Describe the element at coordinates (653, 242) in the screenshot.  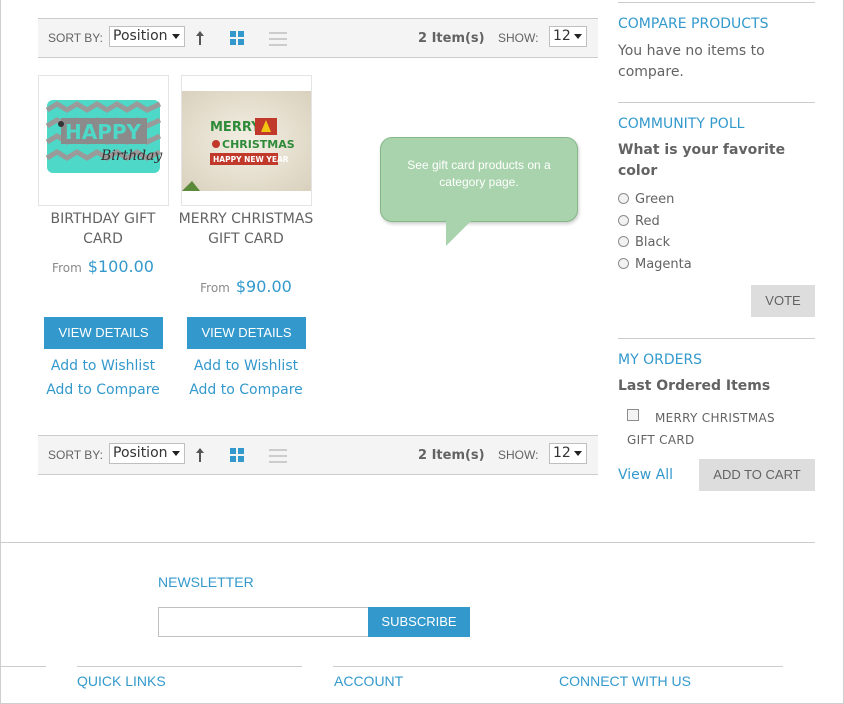
I see `poll-option-label: Black` at that location.